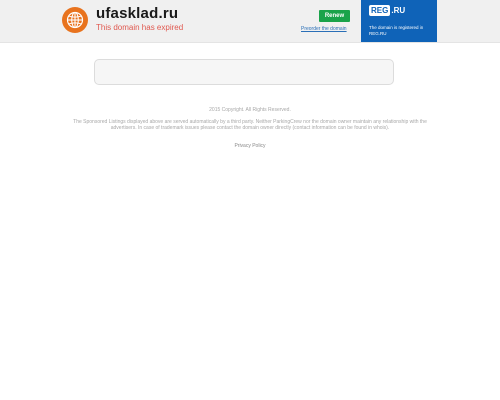 The width and height of the screenshot is (500, 400). I want to click on reg-ru-logo: REG .RU, so click(387, 10).